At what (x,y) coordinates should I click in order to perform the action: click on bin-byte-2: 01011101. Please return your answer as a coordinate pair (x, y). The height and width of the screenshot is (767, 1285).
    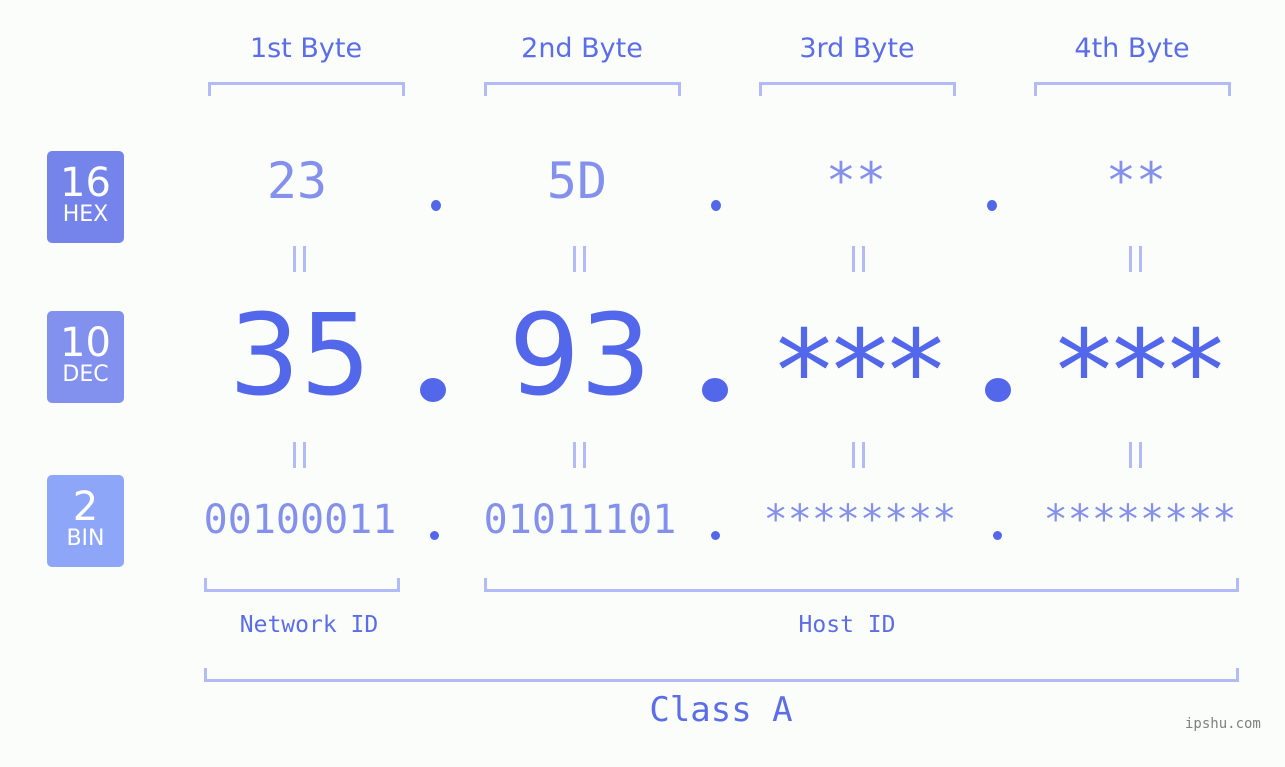
    Looking at the image, I should click on (580, 520).